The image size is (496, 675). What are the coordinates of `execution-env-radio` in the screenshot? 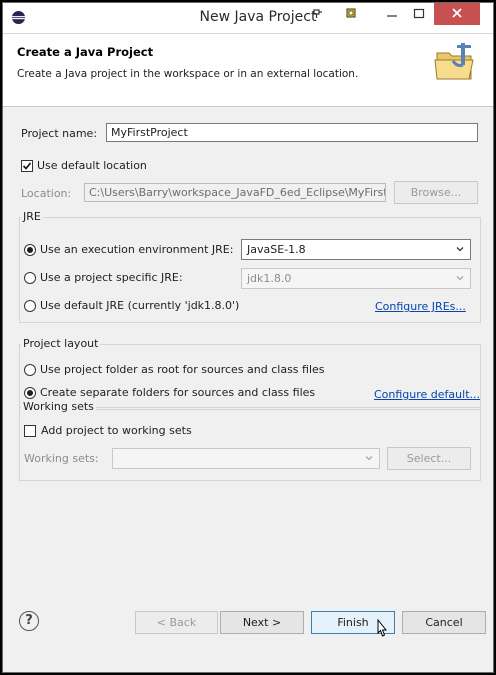 It's located at (30, 250).